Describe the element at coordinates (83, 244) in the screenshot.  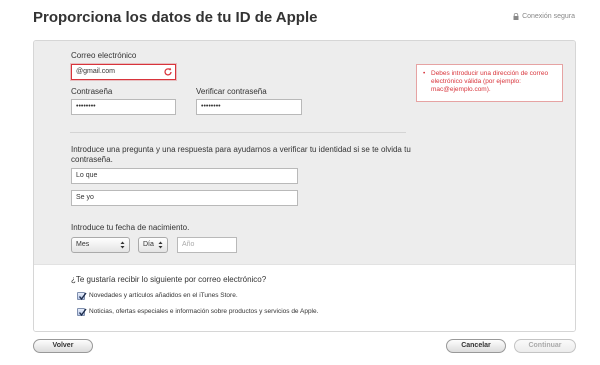
I see `month-select-value: Mes` at that location.